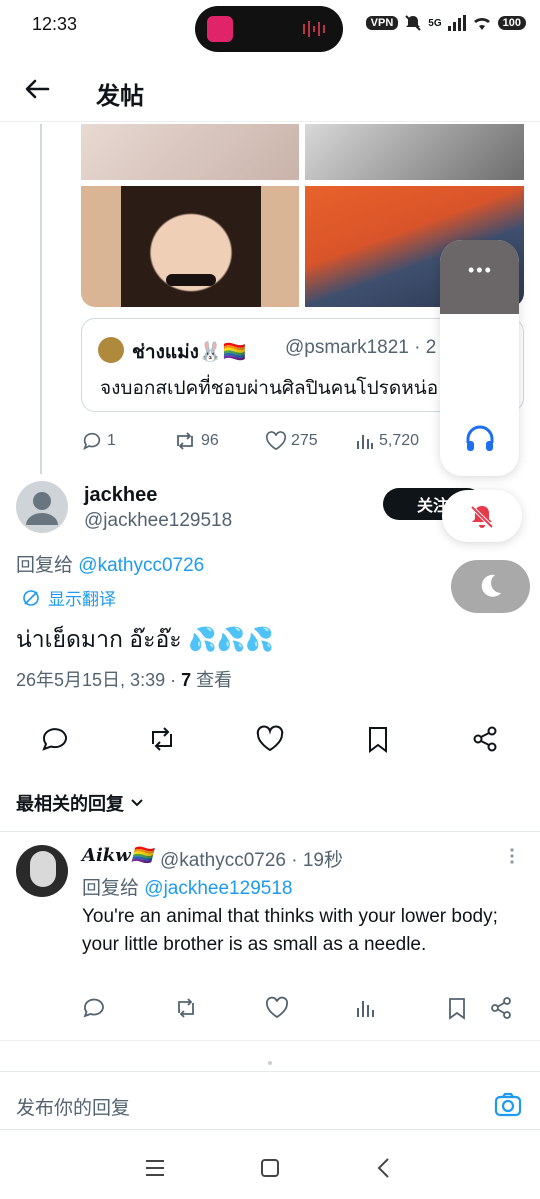 This screenshot has height=1199, width=540. What do you see at coordinates (111, 440) in the screenshot?
I see `reply-count: 1` at bounding box center [111, 440].